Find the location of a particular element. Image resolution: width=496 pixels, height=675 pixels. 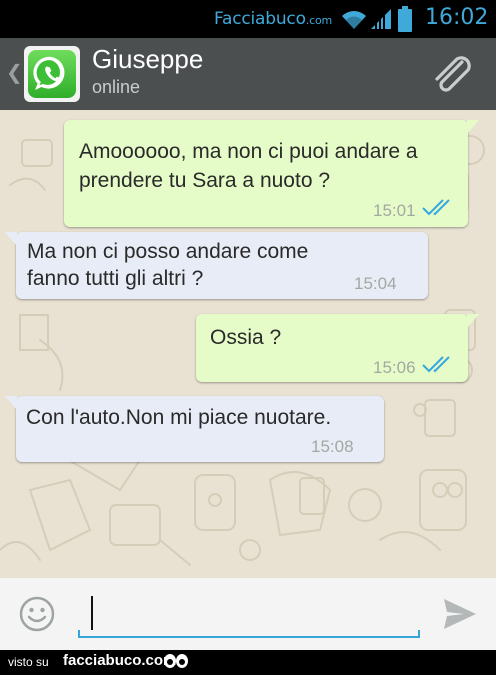

footer-visto-text: visto su is located at coordinates (28, 662).